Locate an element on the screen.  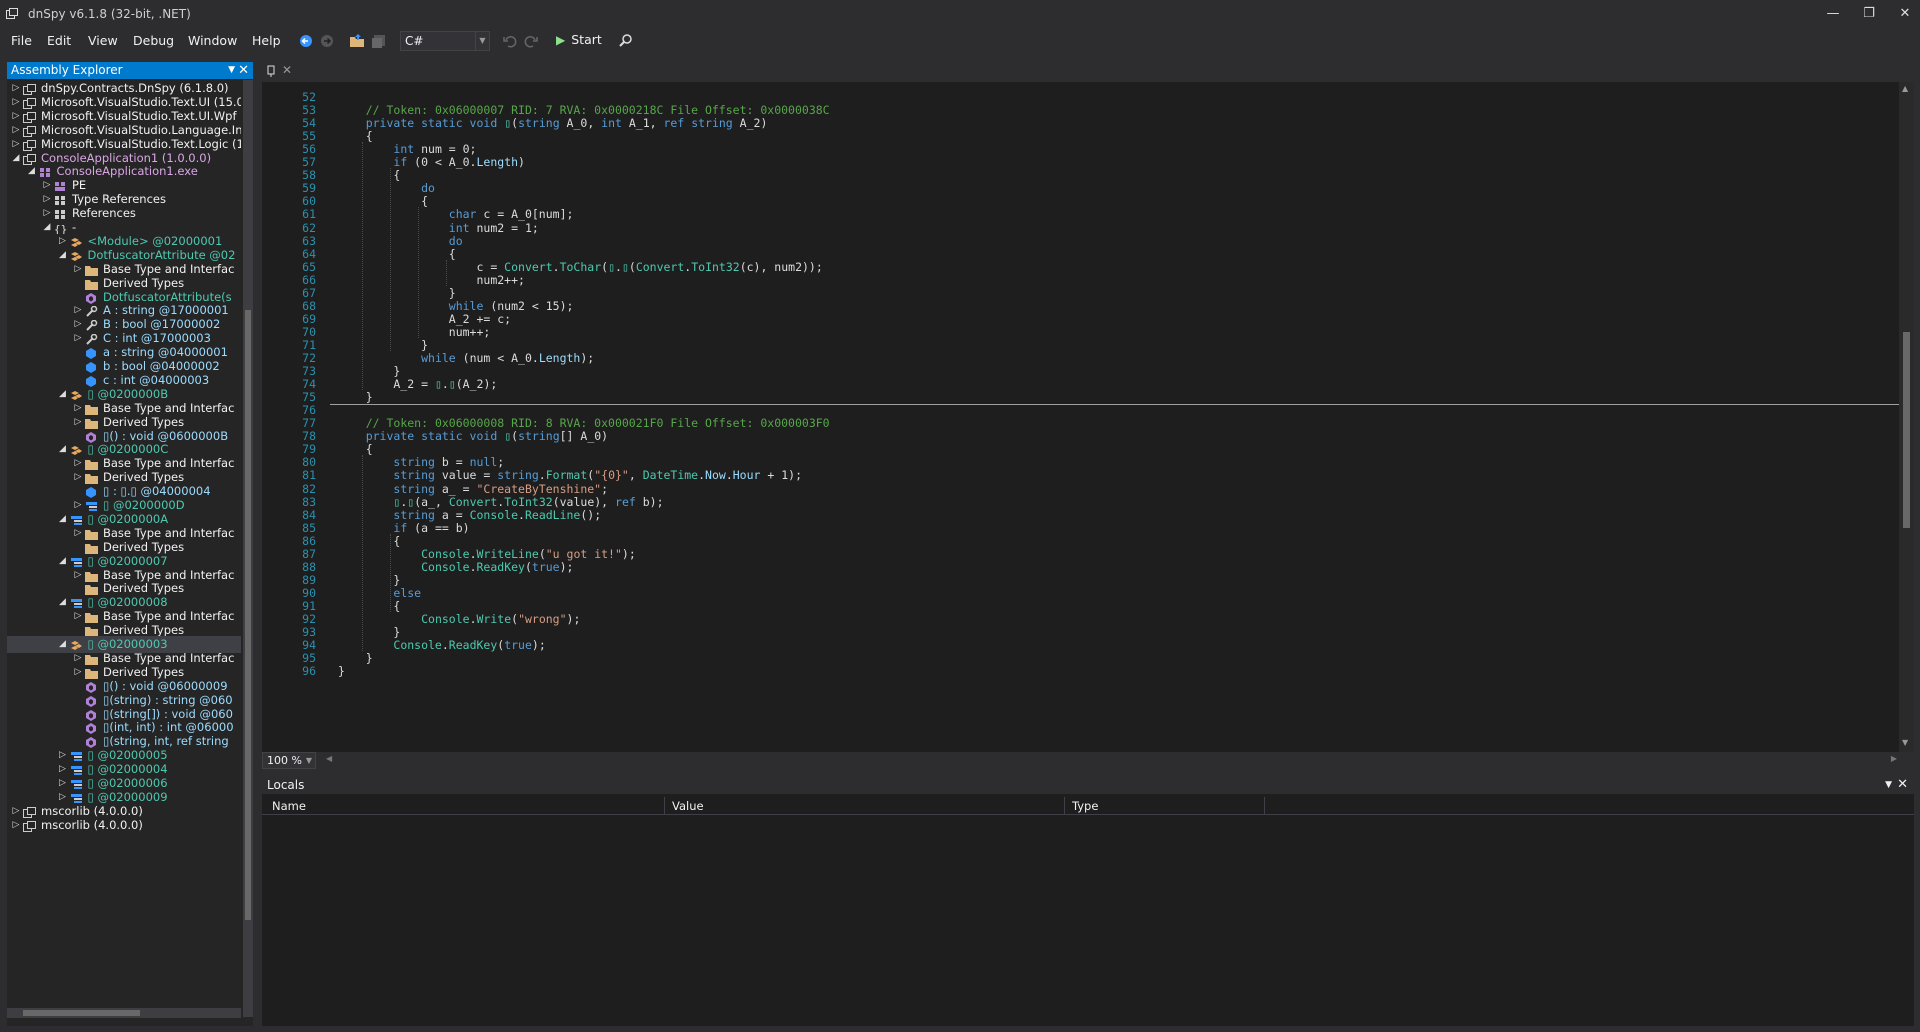
navigate-back-icon is located at coordinates (306, 41).